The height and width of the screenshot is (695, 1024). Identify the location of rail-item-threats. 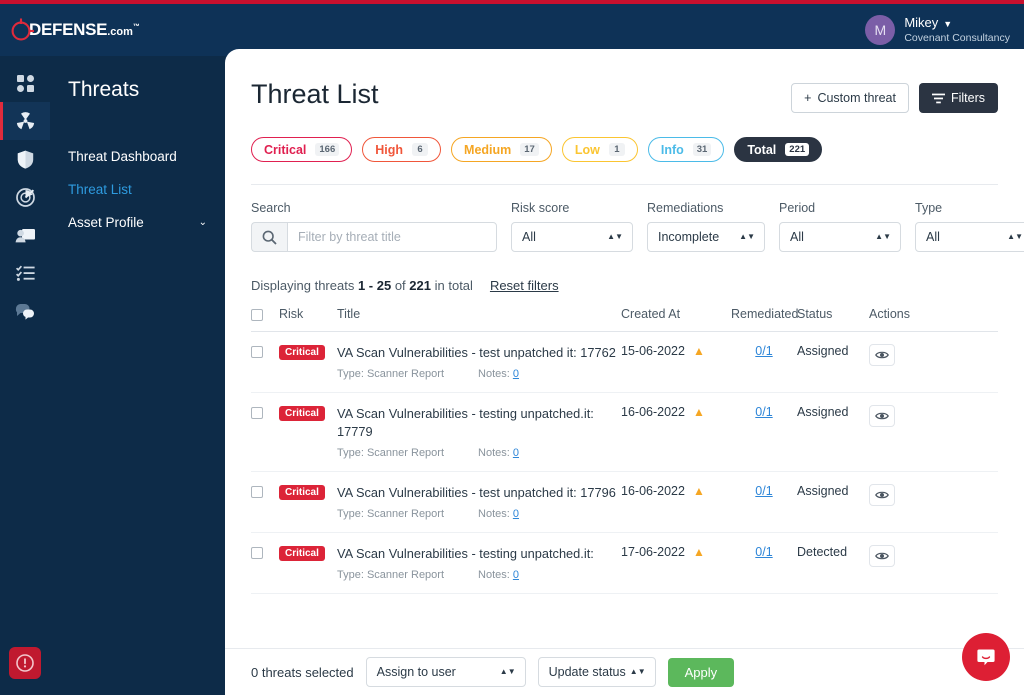
(25, 121).